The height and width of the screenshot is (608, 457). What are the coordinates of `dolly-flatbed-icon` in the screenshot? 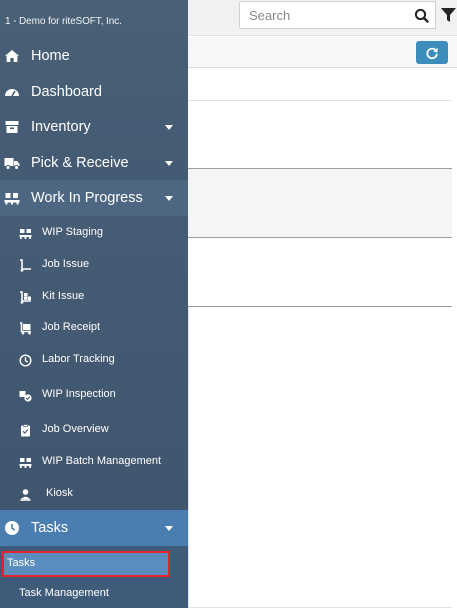 It's located at (25, 328).